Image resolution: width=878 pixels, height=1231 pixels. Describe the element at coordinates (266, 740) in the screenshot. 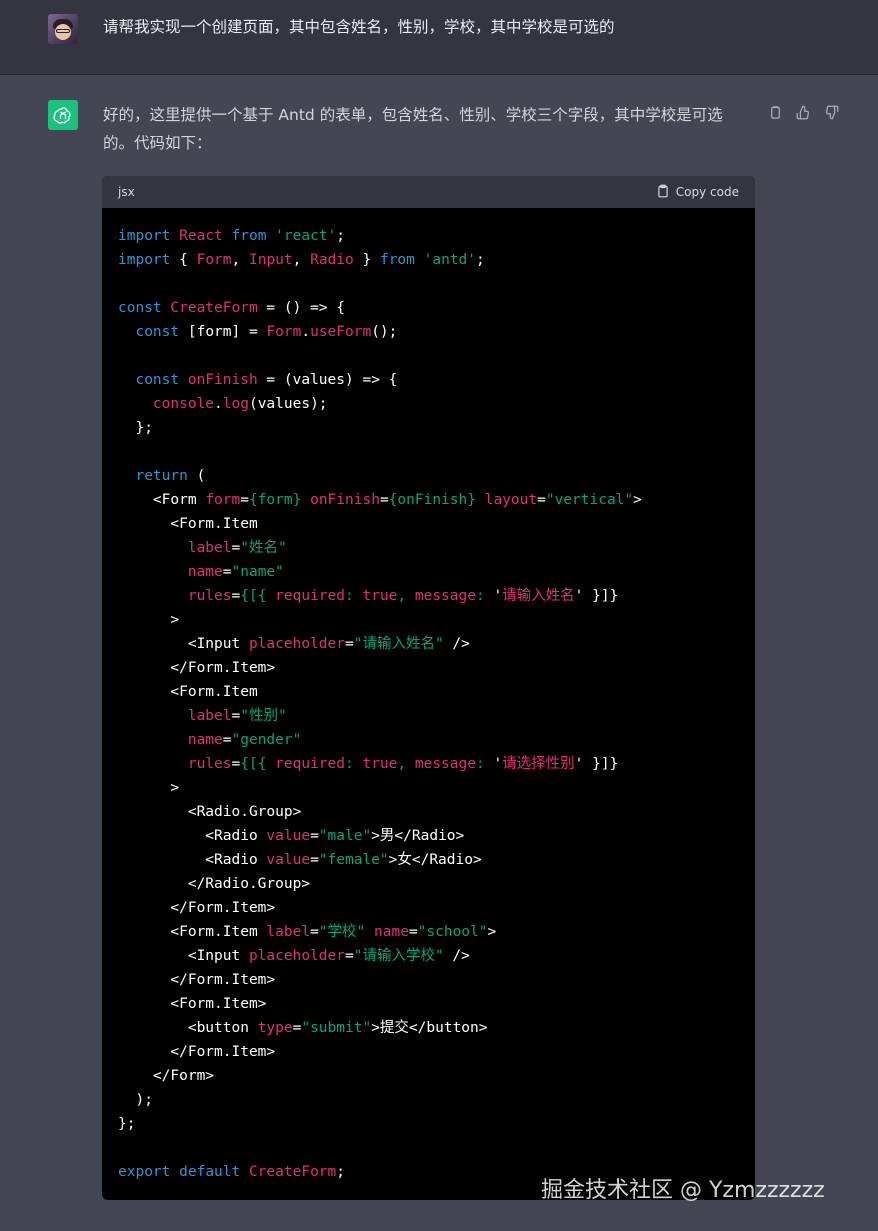

I see `code-token: "gender"` at that location.